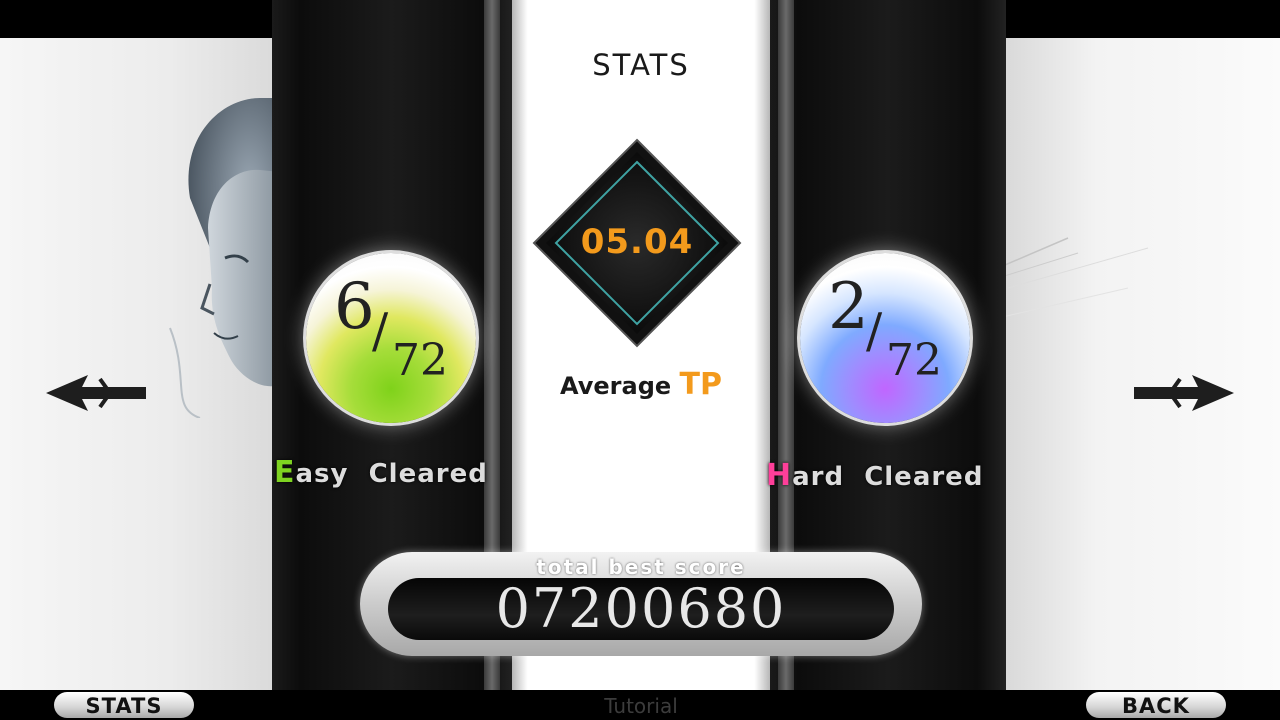 The height and width of the screenshot is (720, 1280). What do you see at coordinates (391, 474) in the screenshot?
I see `easy-label-rest: asy Cleared` at bounding box center [391, 474].